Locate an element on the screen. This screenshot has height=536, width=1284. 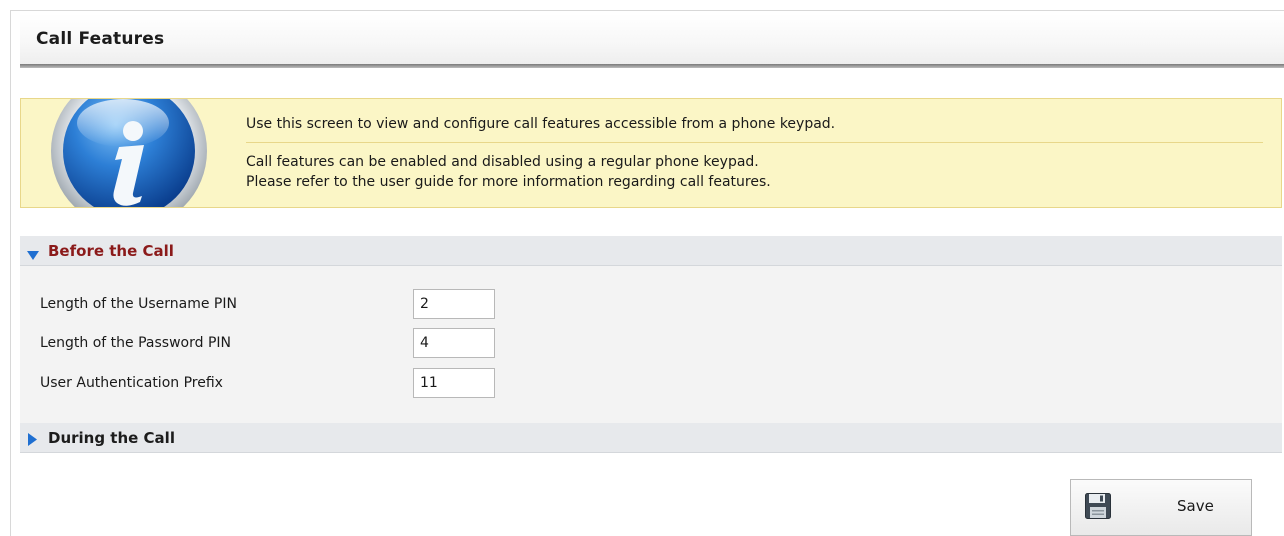
title-bar: Call Features is located at coordinates (652, 41).